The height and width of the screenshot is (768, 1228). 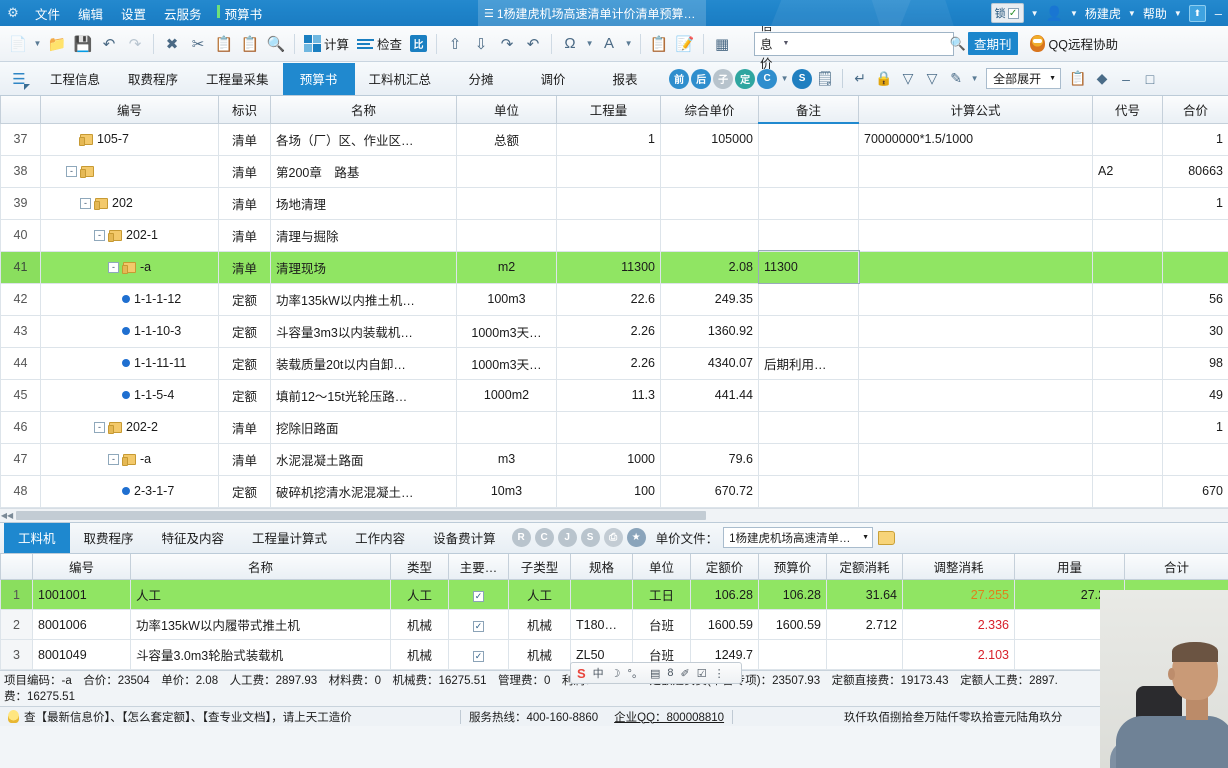 I want to click on maximize-panel-icon: □, so click(x=1150, y=79).